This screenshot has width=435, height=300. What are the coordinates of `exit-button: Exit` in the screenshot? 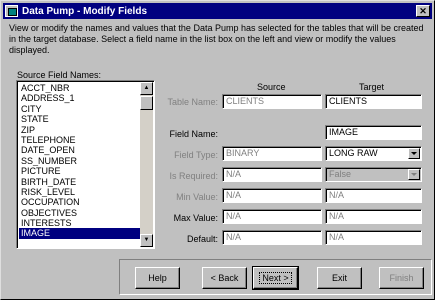 It's located at (339, 278).